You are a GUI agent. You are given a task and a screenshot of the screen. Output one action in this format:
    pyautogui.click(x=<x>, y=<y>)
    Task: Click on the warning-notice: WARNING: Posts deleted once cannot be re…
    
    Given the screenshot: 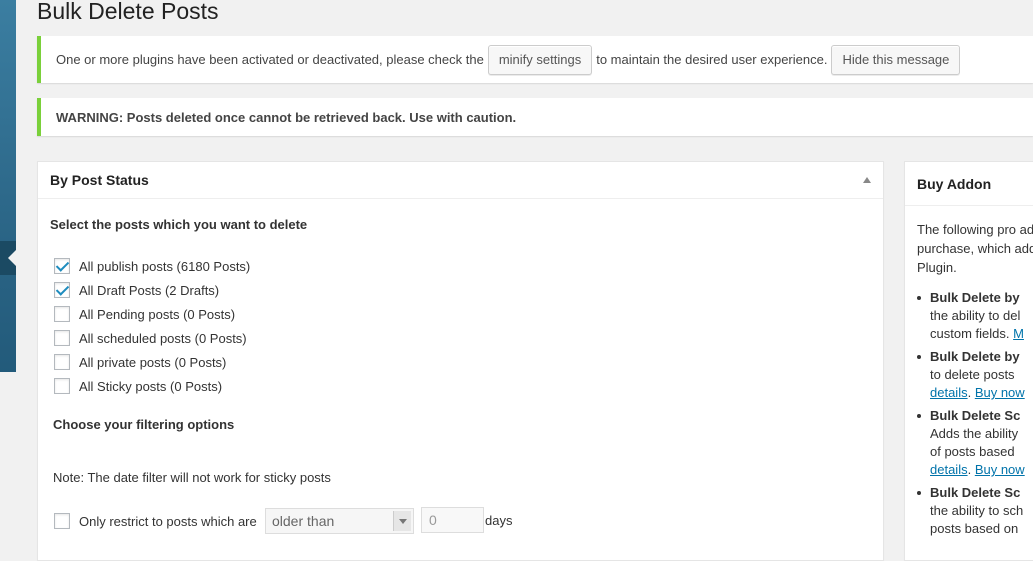 What is the action you would take?
    pyautogui.click(x=535, y=117)
    